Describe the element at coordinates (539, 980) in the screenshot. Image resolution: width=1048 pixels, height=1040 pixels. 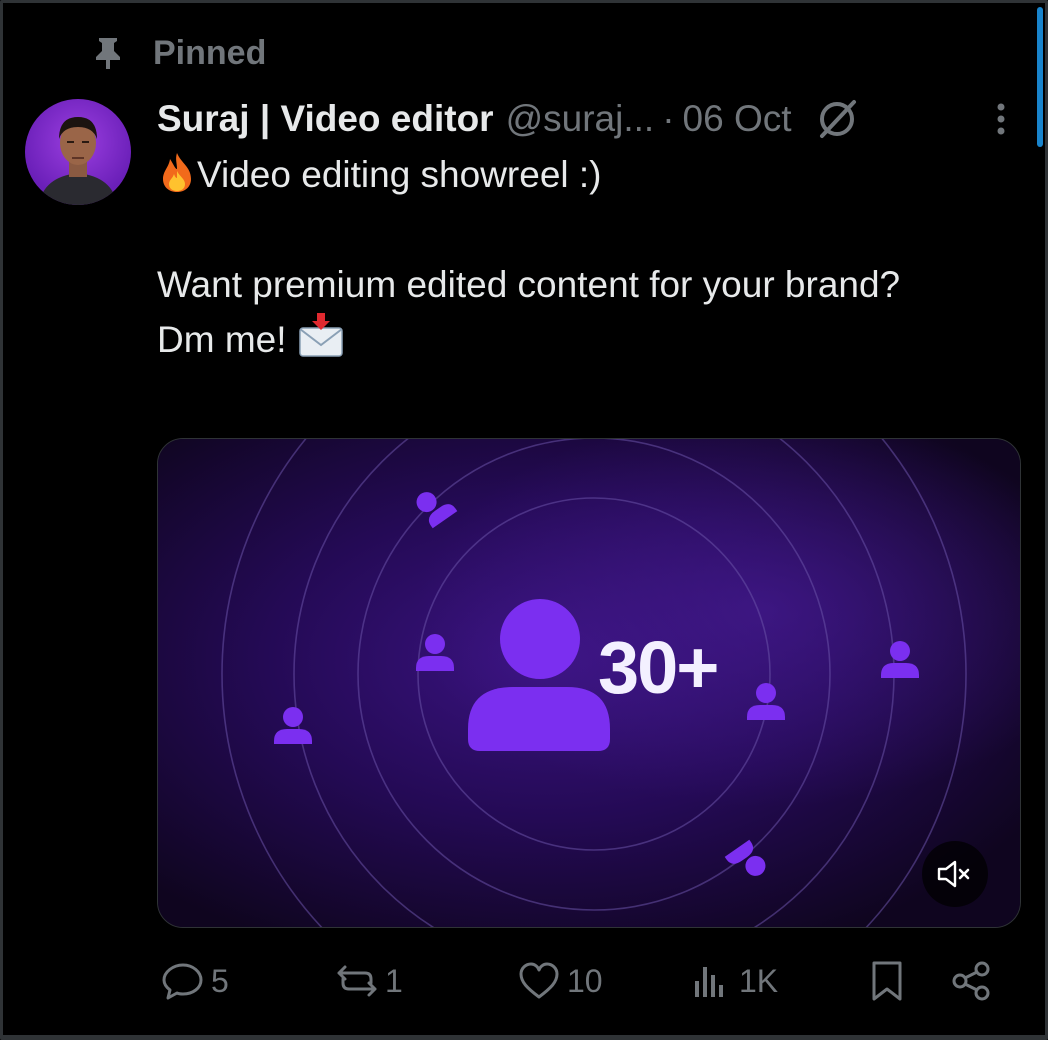
I see `heart-icon` at that location.